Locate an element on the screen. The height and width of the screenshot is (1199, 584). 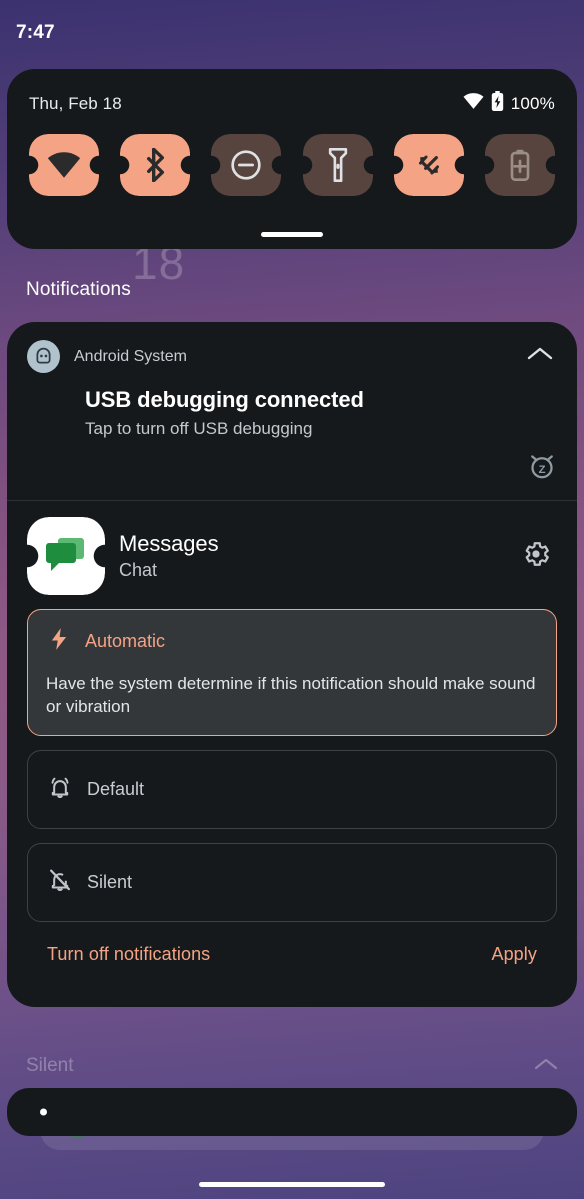
do-not-disturb-icon is located at coordinates (246, 165).